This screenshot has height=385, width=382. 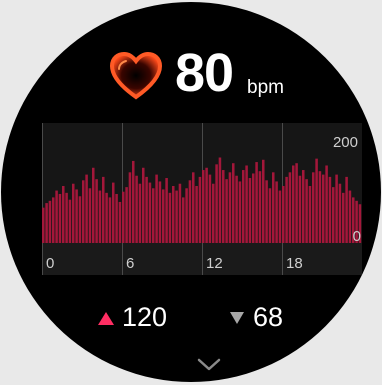 What do you see at coordinates (130, 263) in the screenshot?
I see `chart-x-tick-label: 6` at bounding box center [130, 263].